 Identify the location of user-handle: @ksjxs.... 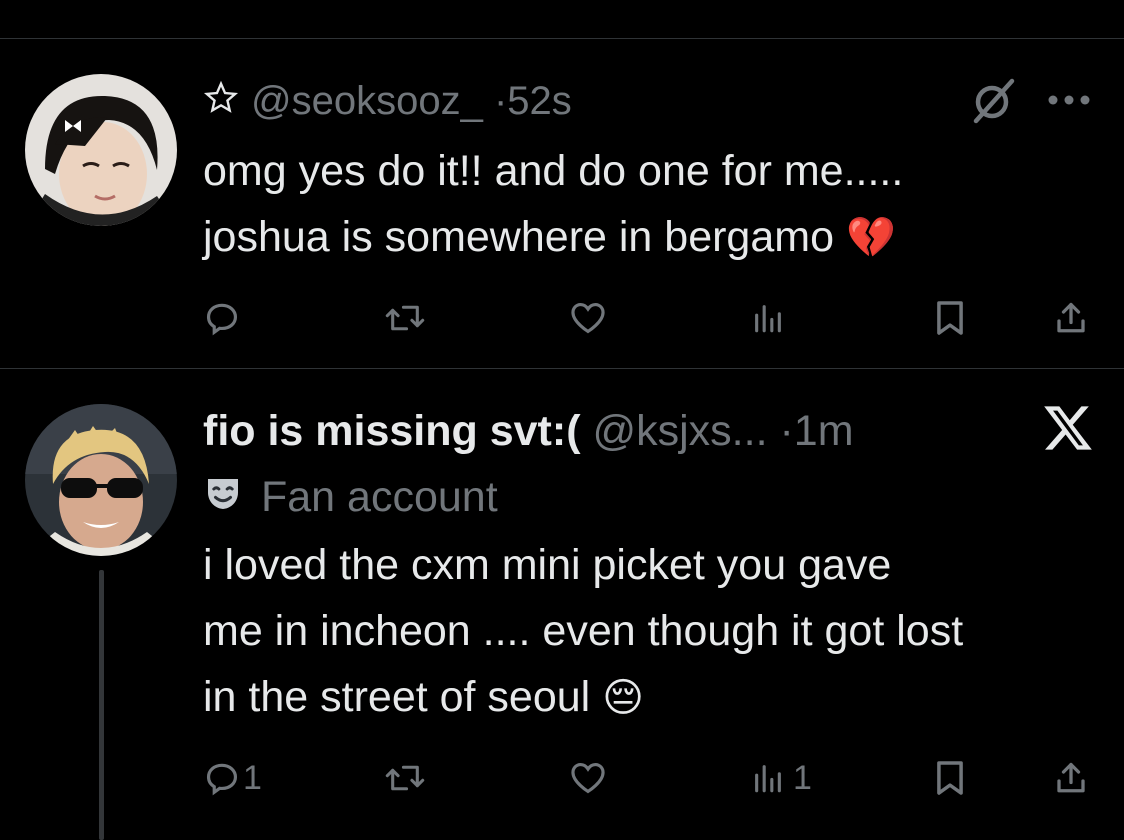
(679, 431).